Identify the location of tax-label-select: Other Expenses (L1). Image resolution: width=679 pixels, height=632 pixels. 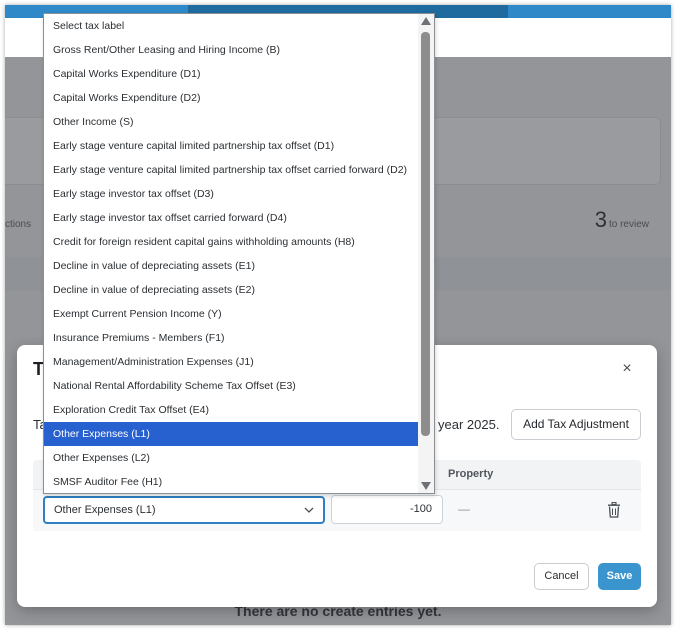
(184, 510).